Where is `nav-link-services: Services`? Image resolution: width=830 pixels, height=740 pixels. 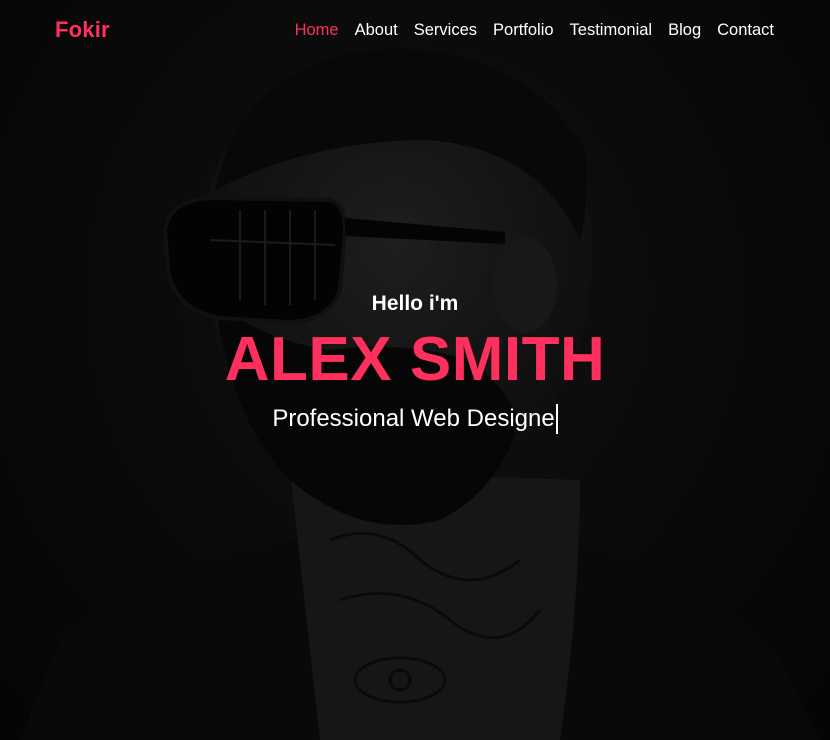
nav-link-services: Services is located at coordinates (445, 30).